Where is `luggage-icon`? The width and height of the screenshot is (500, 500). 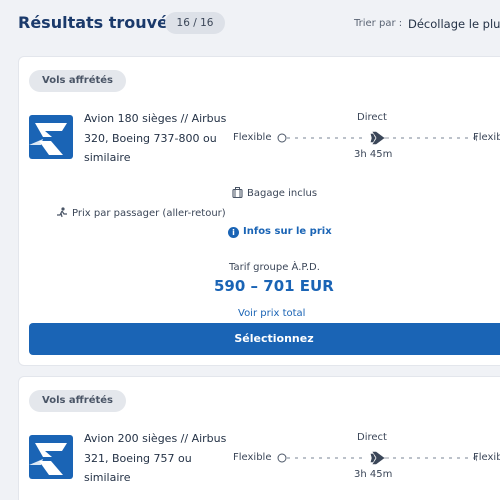
luggage-icon is located at coordinates (237, 193).